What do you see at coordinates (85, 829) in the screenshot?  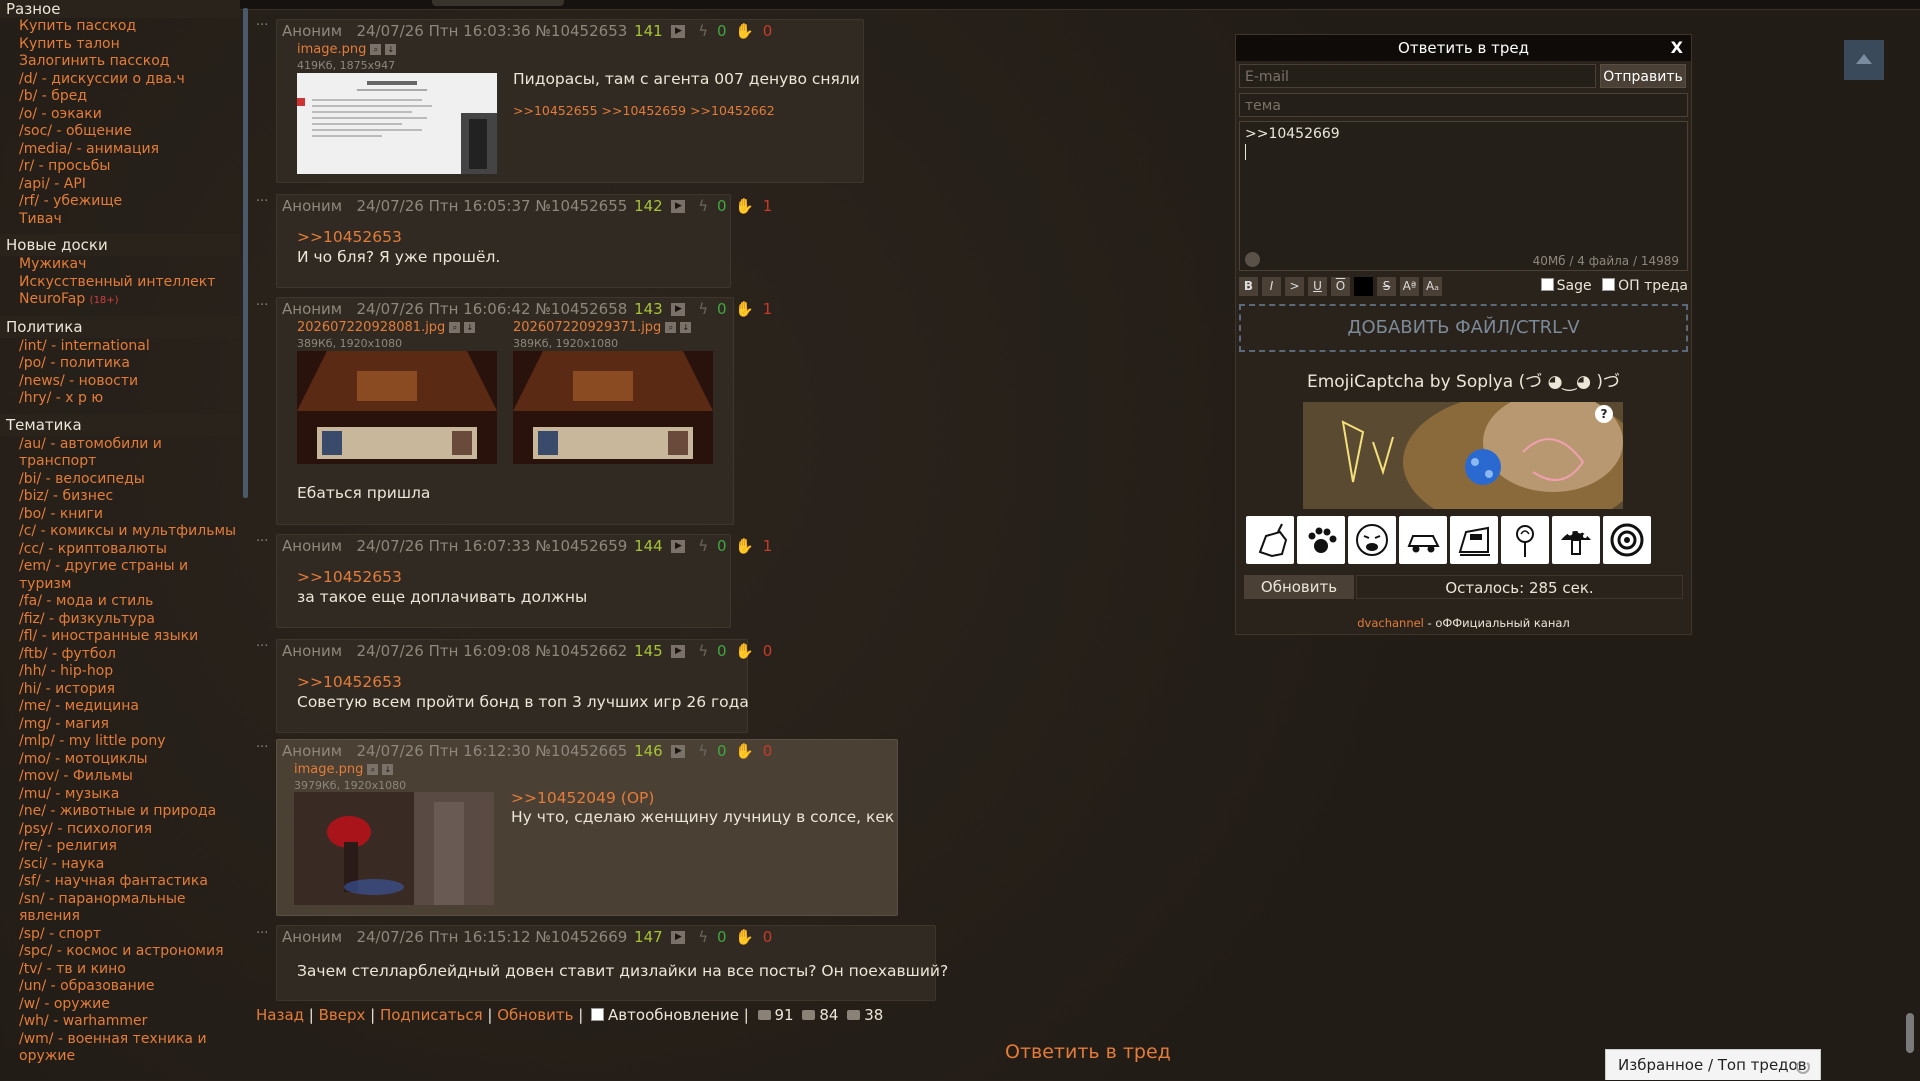 I see `sidebar-link-text: /psy/ - психология` at bounding box center [85, 829].